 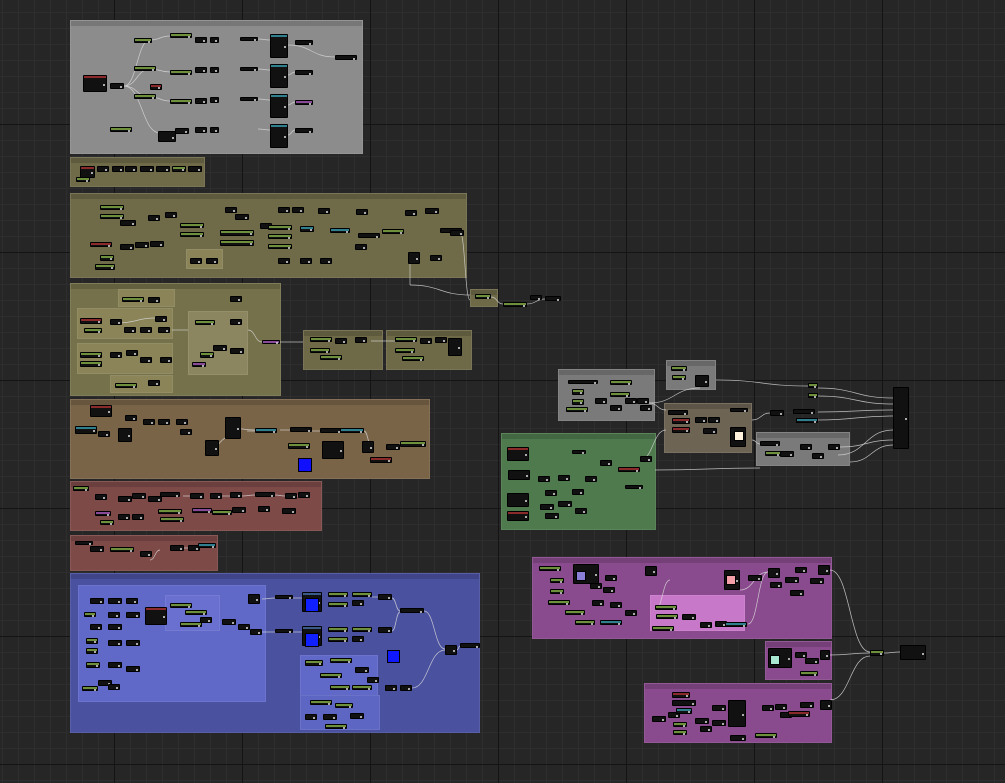 What do you see at coordinates (144, 538) in the screenshot?
I see `comment-box-title` at bounding box center [144, 538].